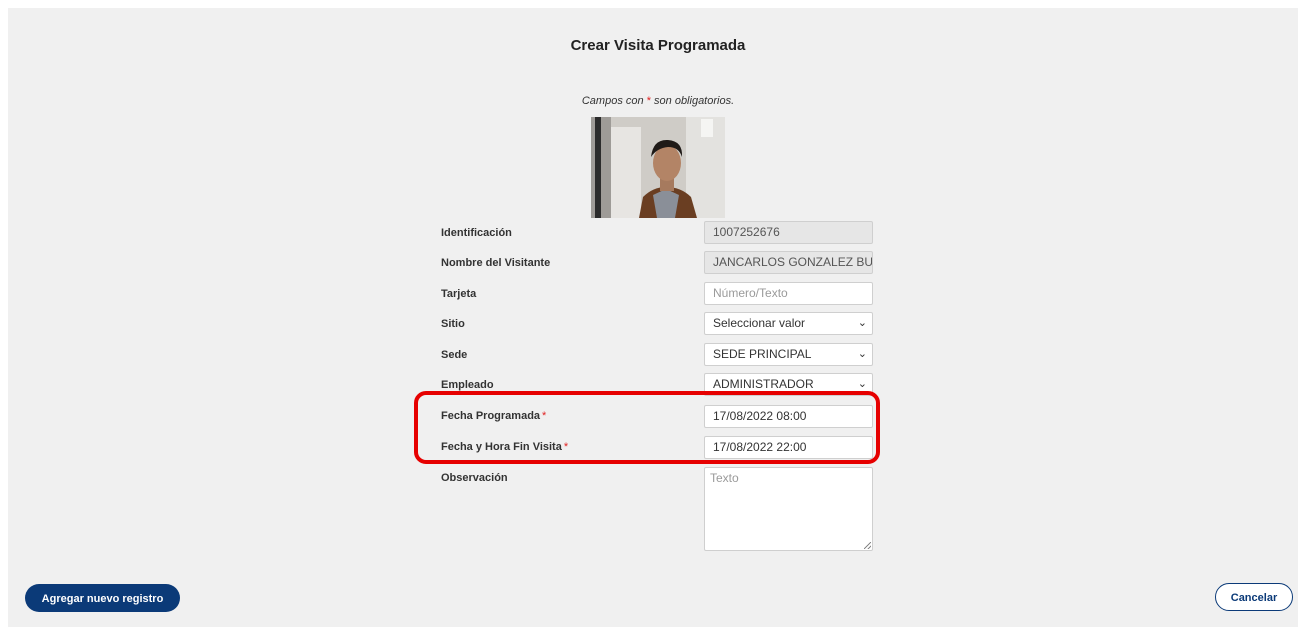 The height and width of the screenshot is (627, 1304). Describe the element at coordinates (759, 323) in the screenshot. I see `sitio-select-value: Seleccionar valor` at that location.